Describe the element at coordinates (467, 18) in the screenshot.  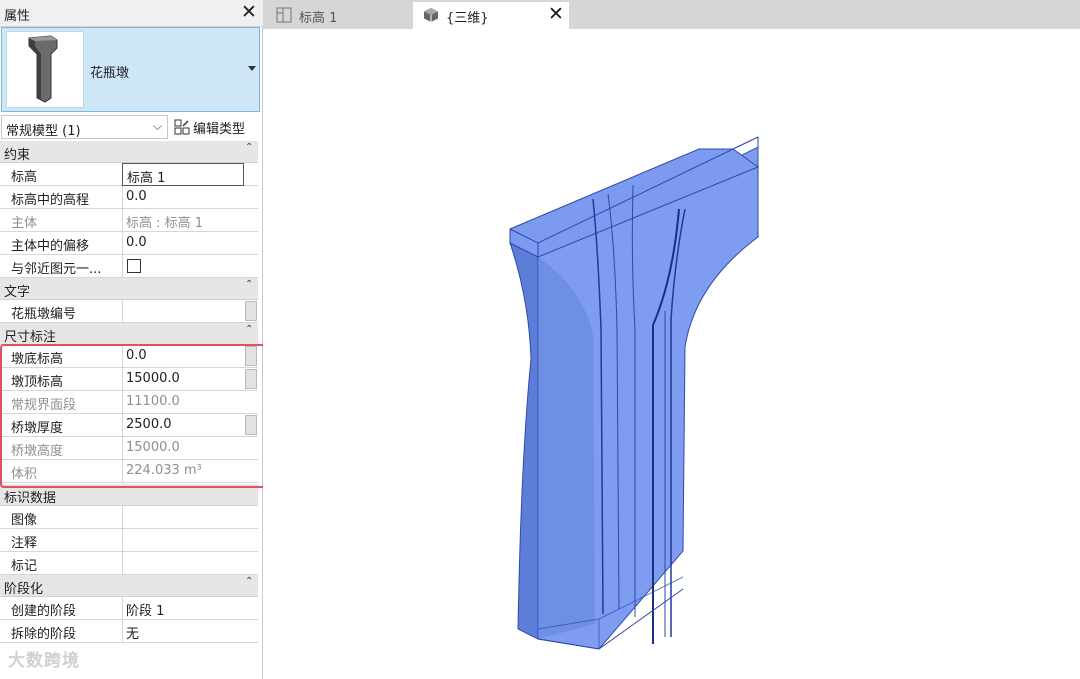
I see `tab-label: {三维}` at that location.